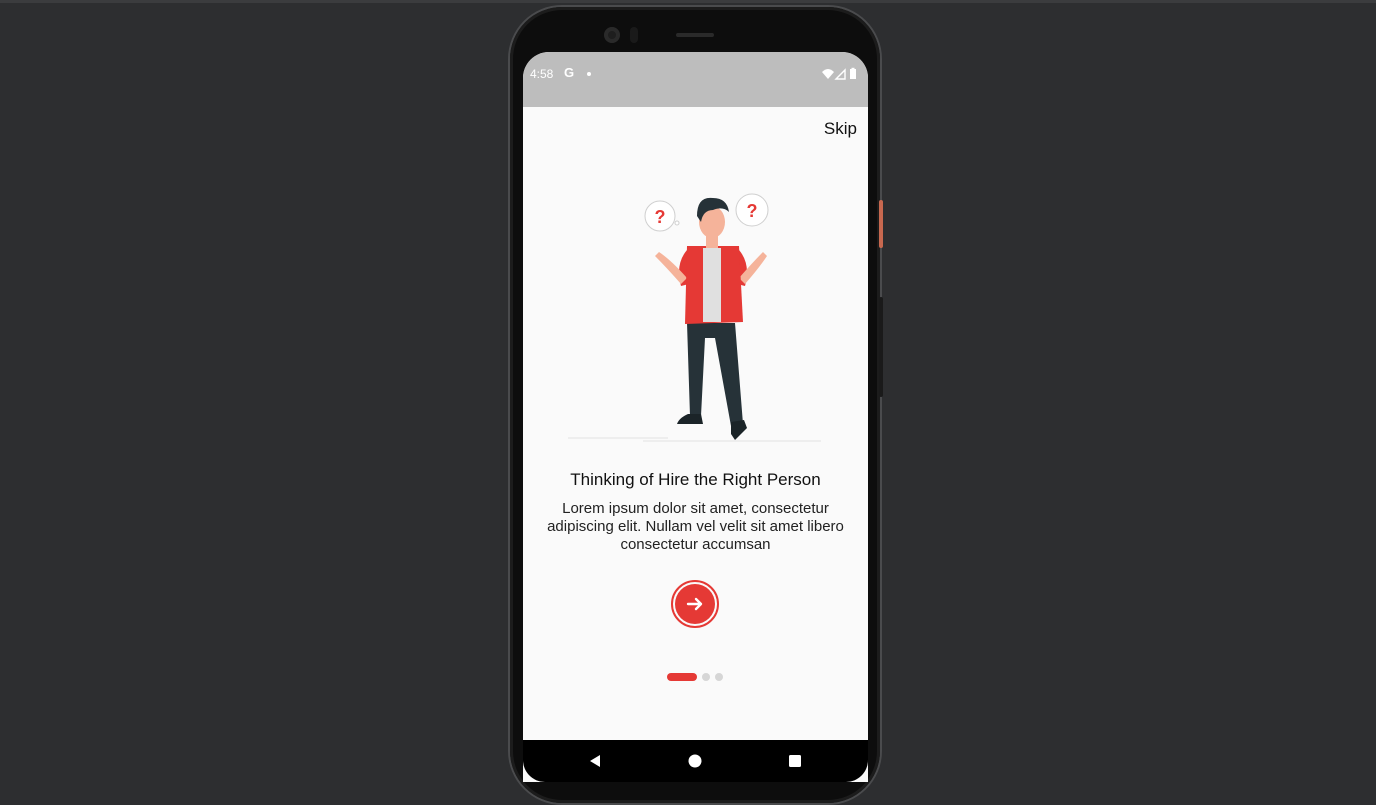  I want to click on earpiece-speaker, so click(695, 35).